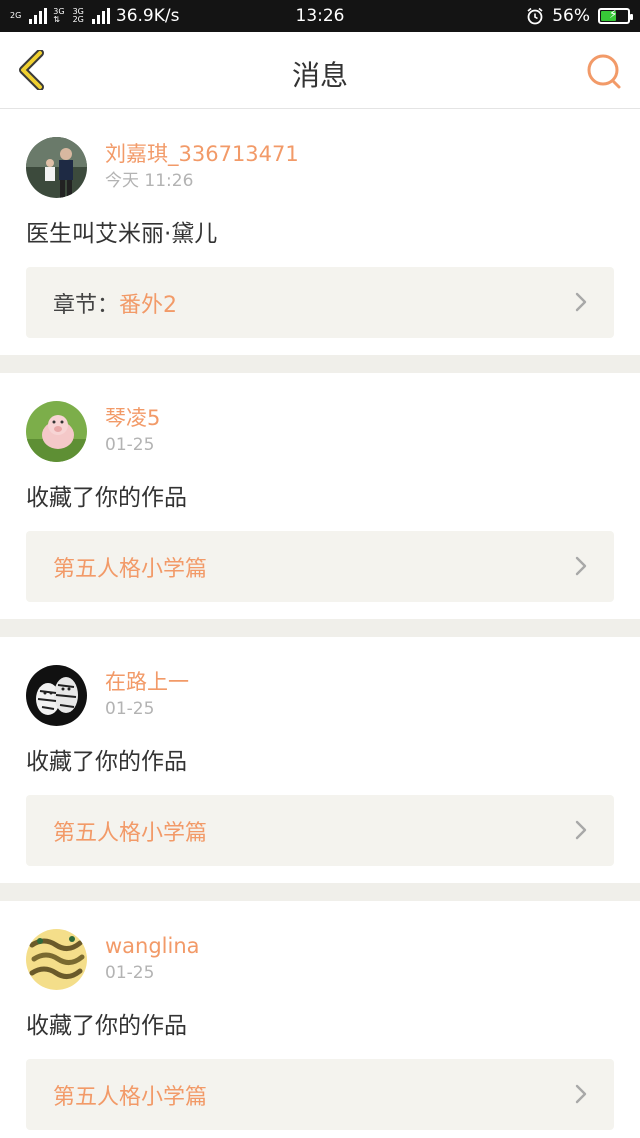  What do you see at coordinates (320, 167) in the screenshot?
I see `message-header: 刘嘉琪_336713471 今天 11:26` at bounding box center [320, 167].